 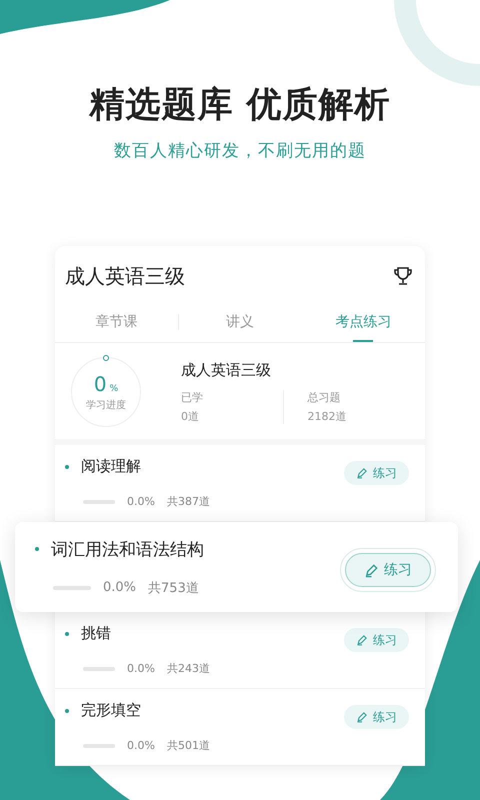 What do you see at coordinates (240, 151) in the screenshot?
I see `subheadline: 数百人精心研发，不刷无用的题` at bounding box center [240, 151].